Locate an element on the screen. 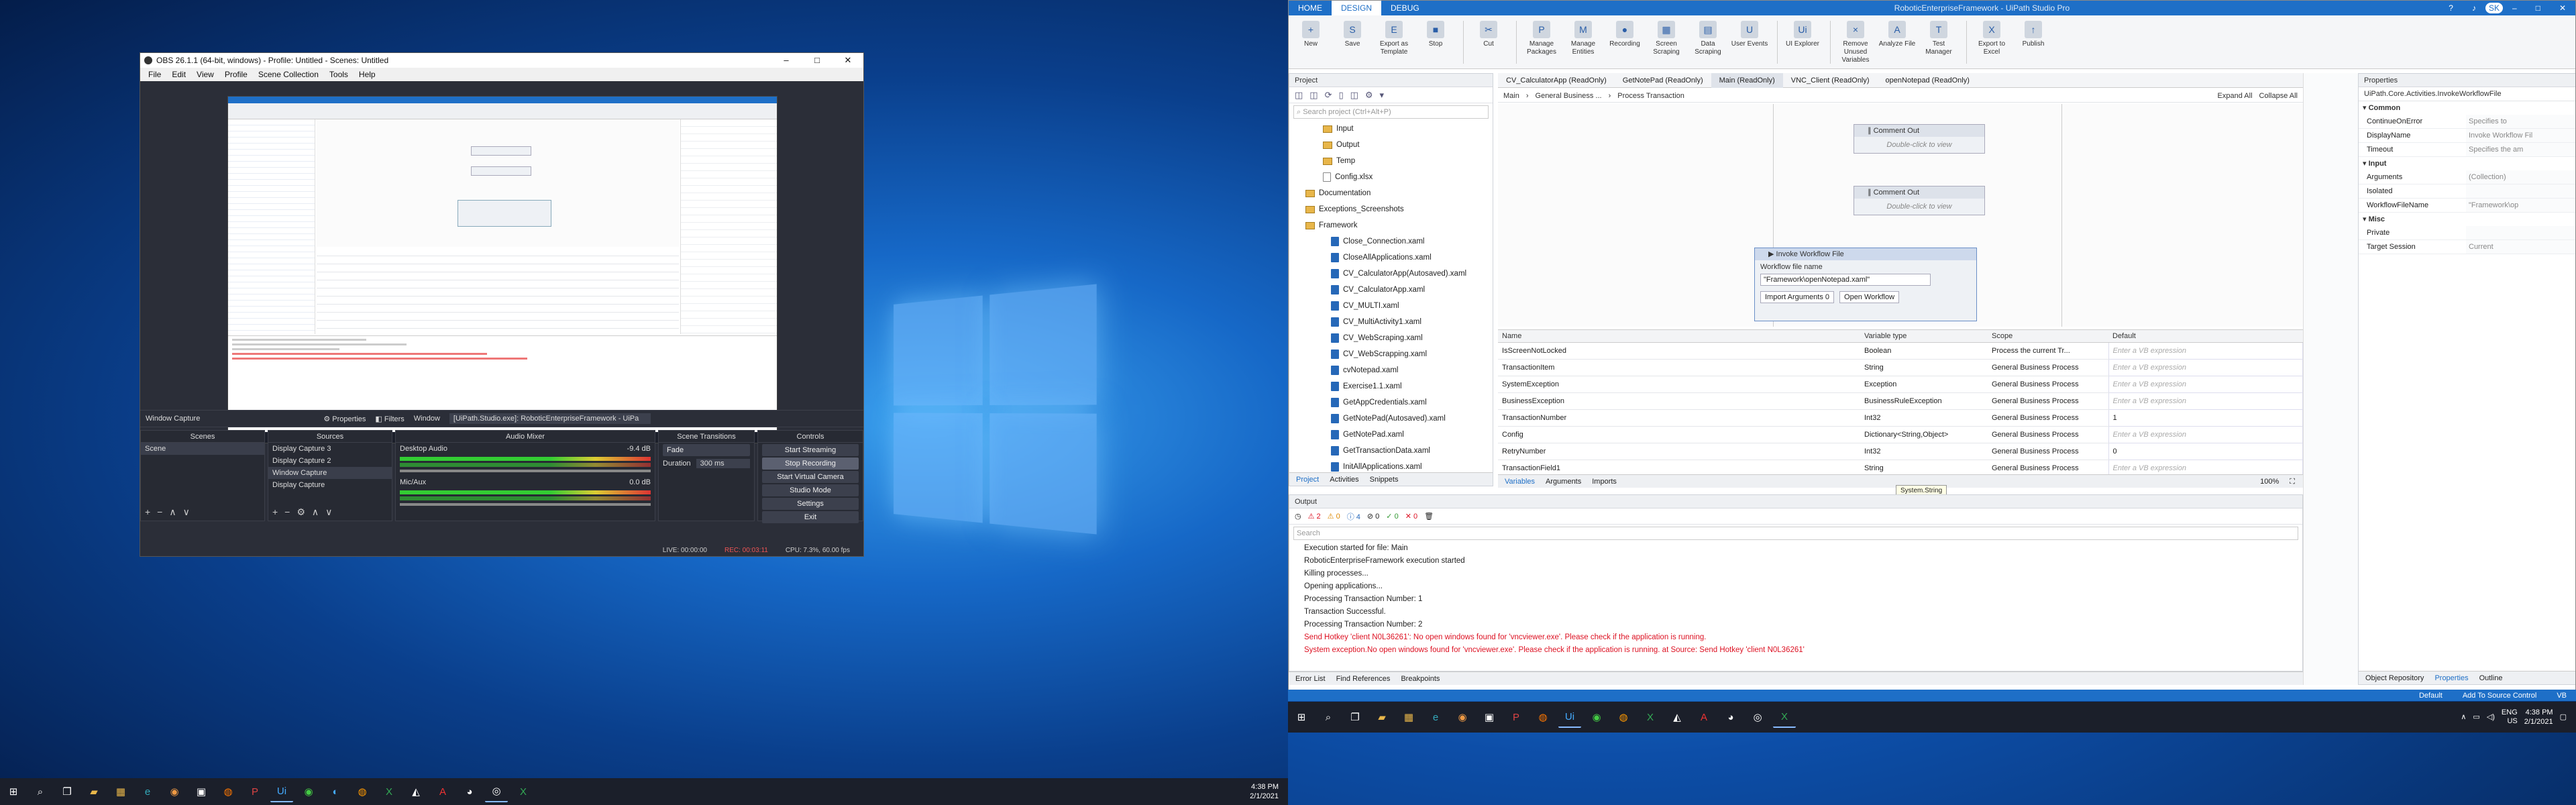 This screenshot has width=2576, height=805. breadcrumb-item: Process Transaction is located at coordinates (1650, 96).